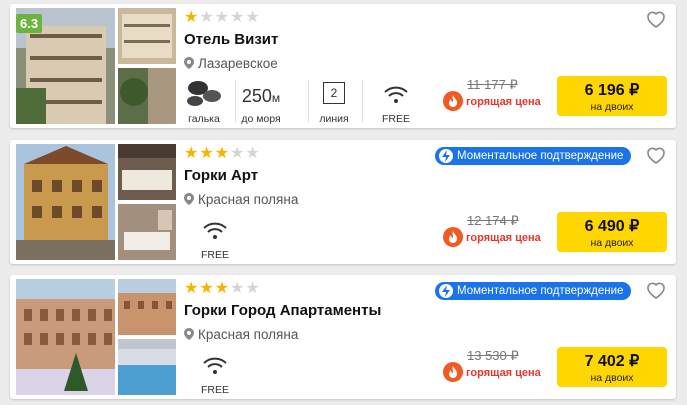 Image resolution: width=687 pixels, height=405 pixels. What do you see at coordinates (612, 90) in the screenshot?
I see `price-value: 6 196 ₽` at bounding box center [612, 90].